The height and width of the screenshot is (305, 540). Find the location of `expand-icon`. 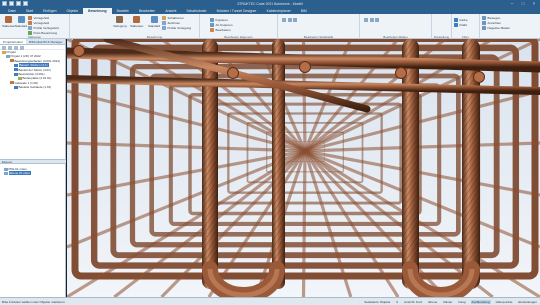

expand-icon is located at coordinates (4, 47).